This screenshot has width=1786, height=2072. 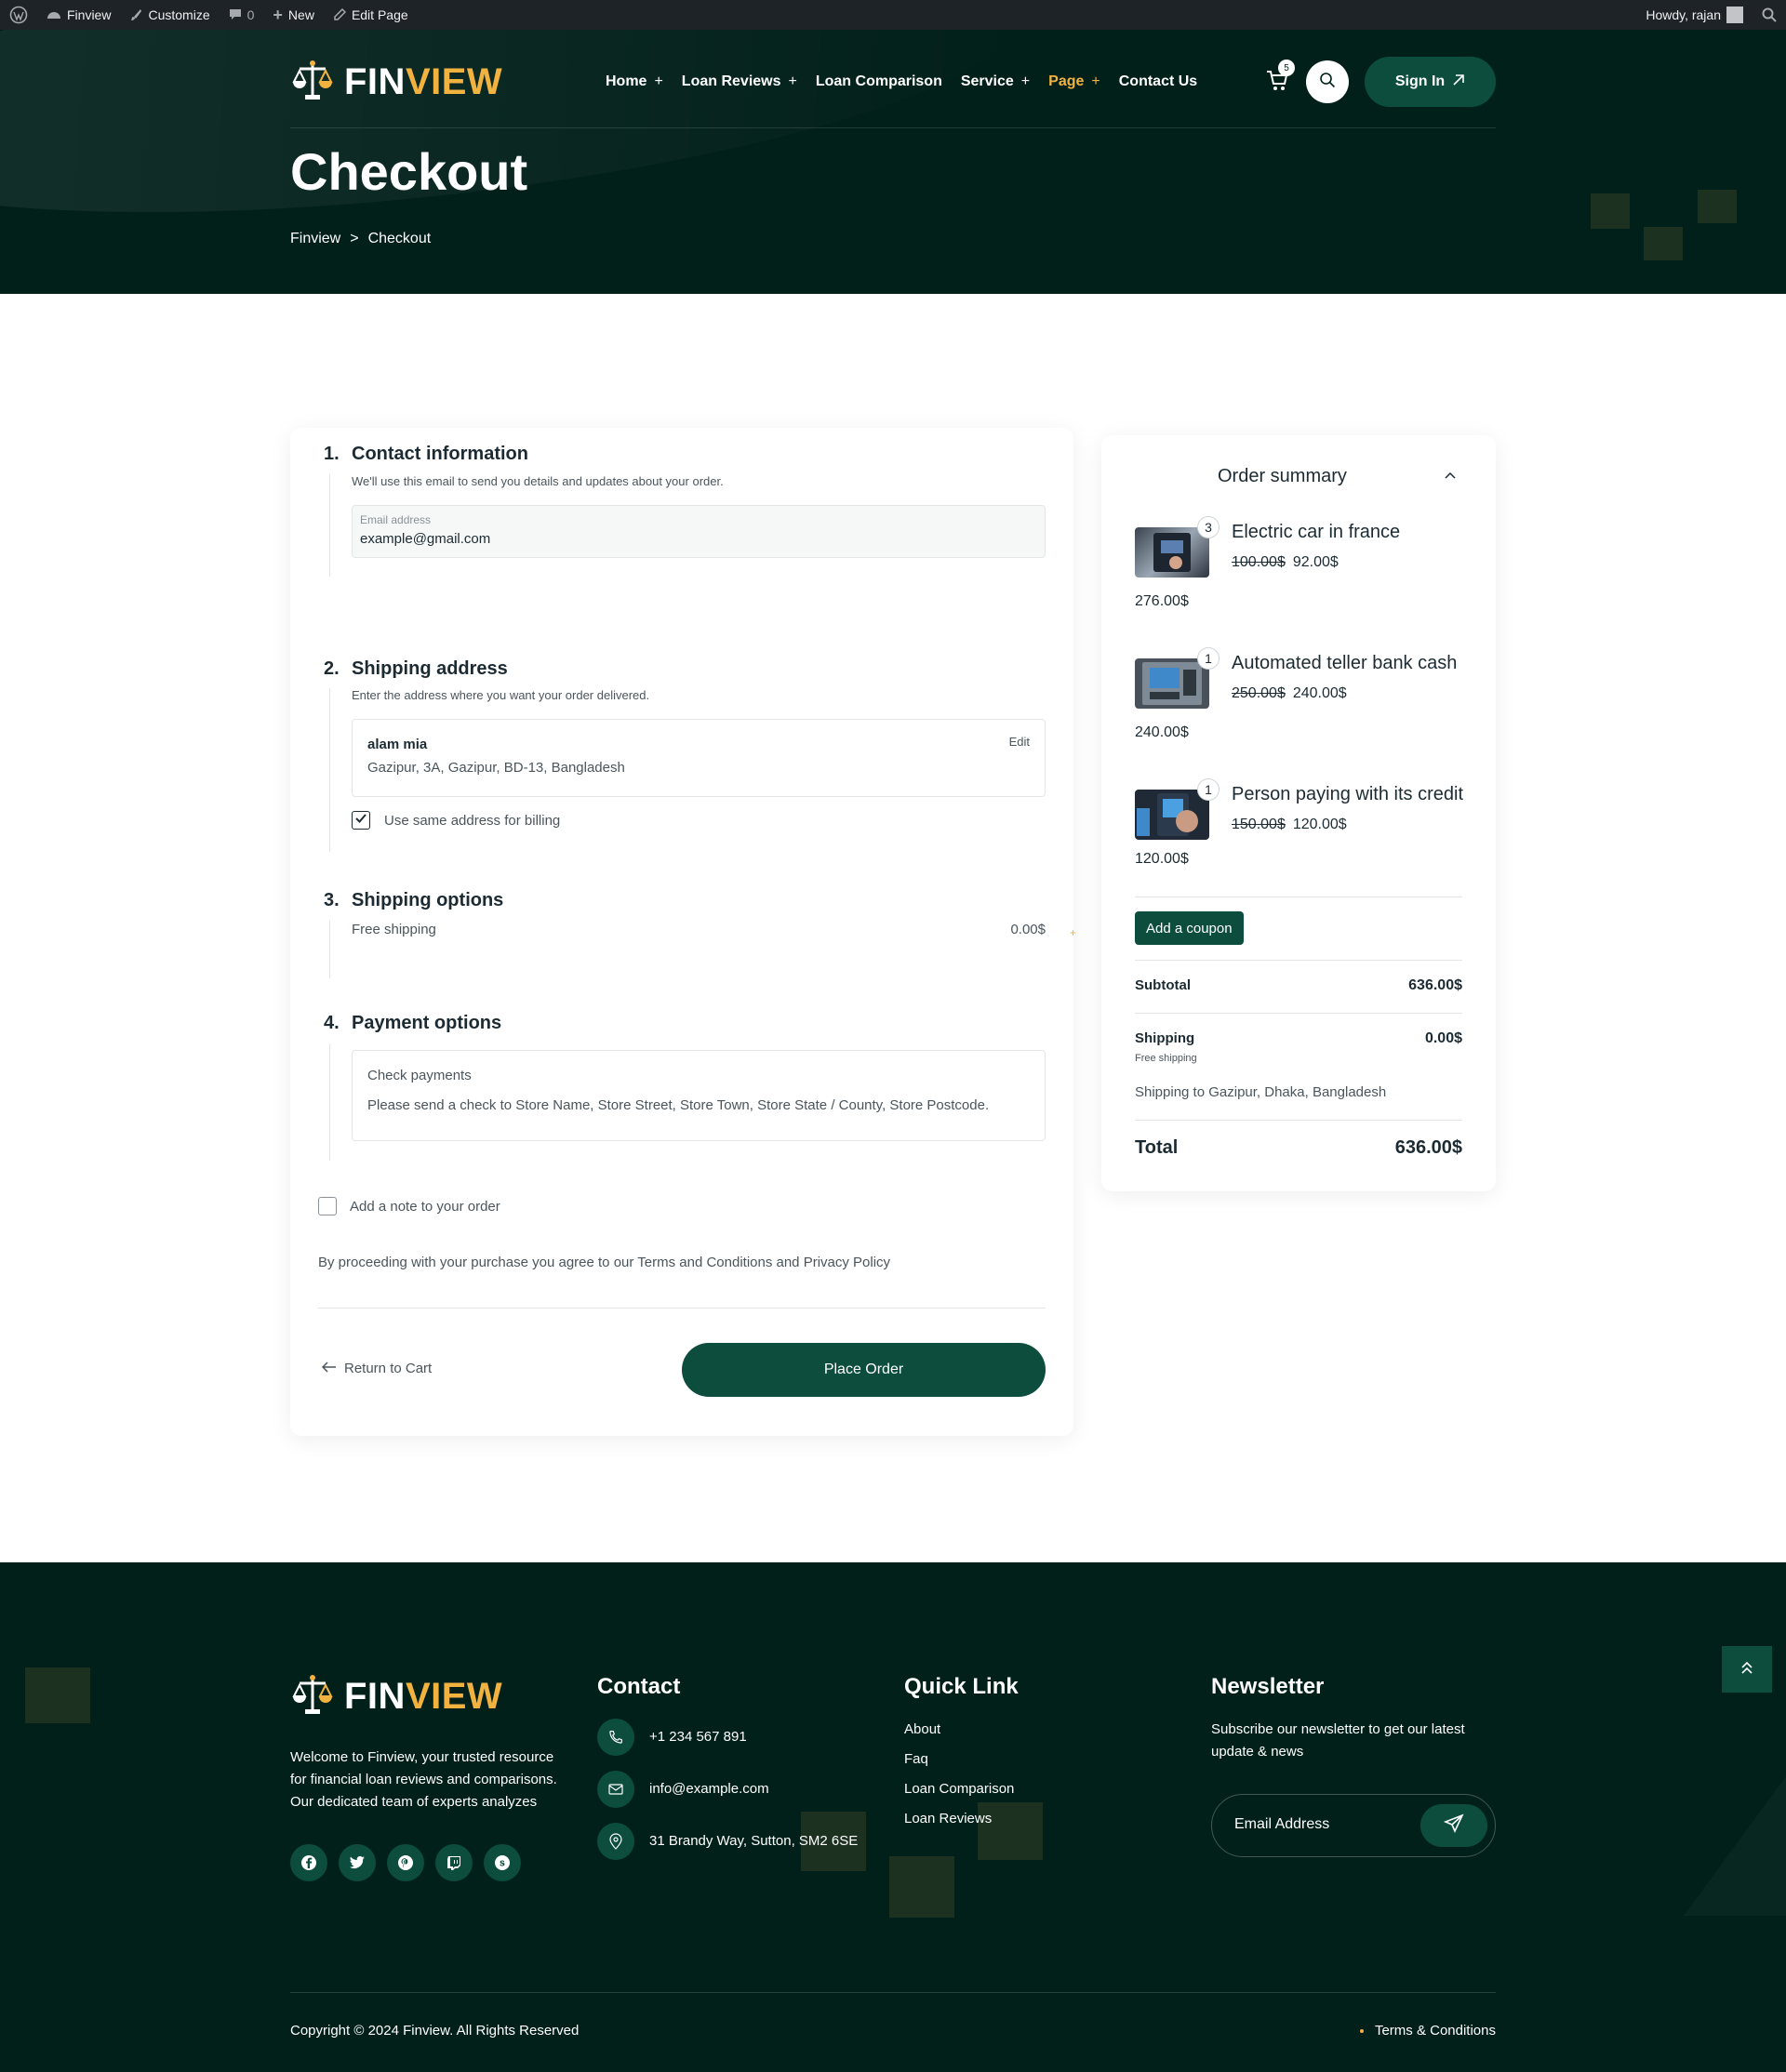 What do you see at coordinates (1259, 562) in the screenshot?
I see `product-old-price: 100.00$` at bounding box center [1259, 562].